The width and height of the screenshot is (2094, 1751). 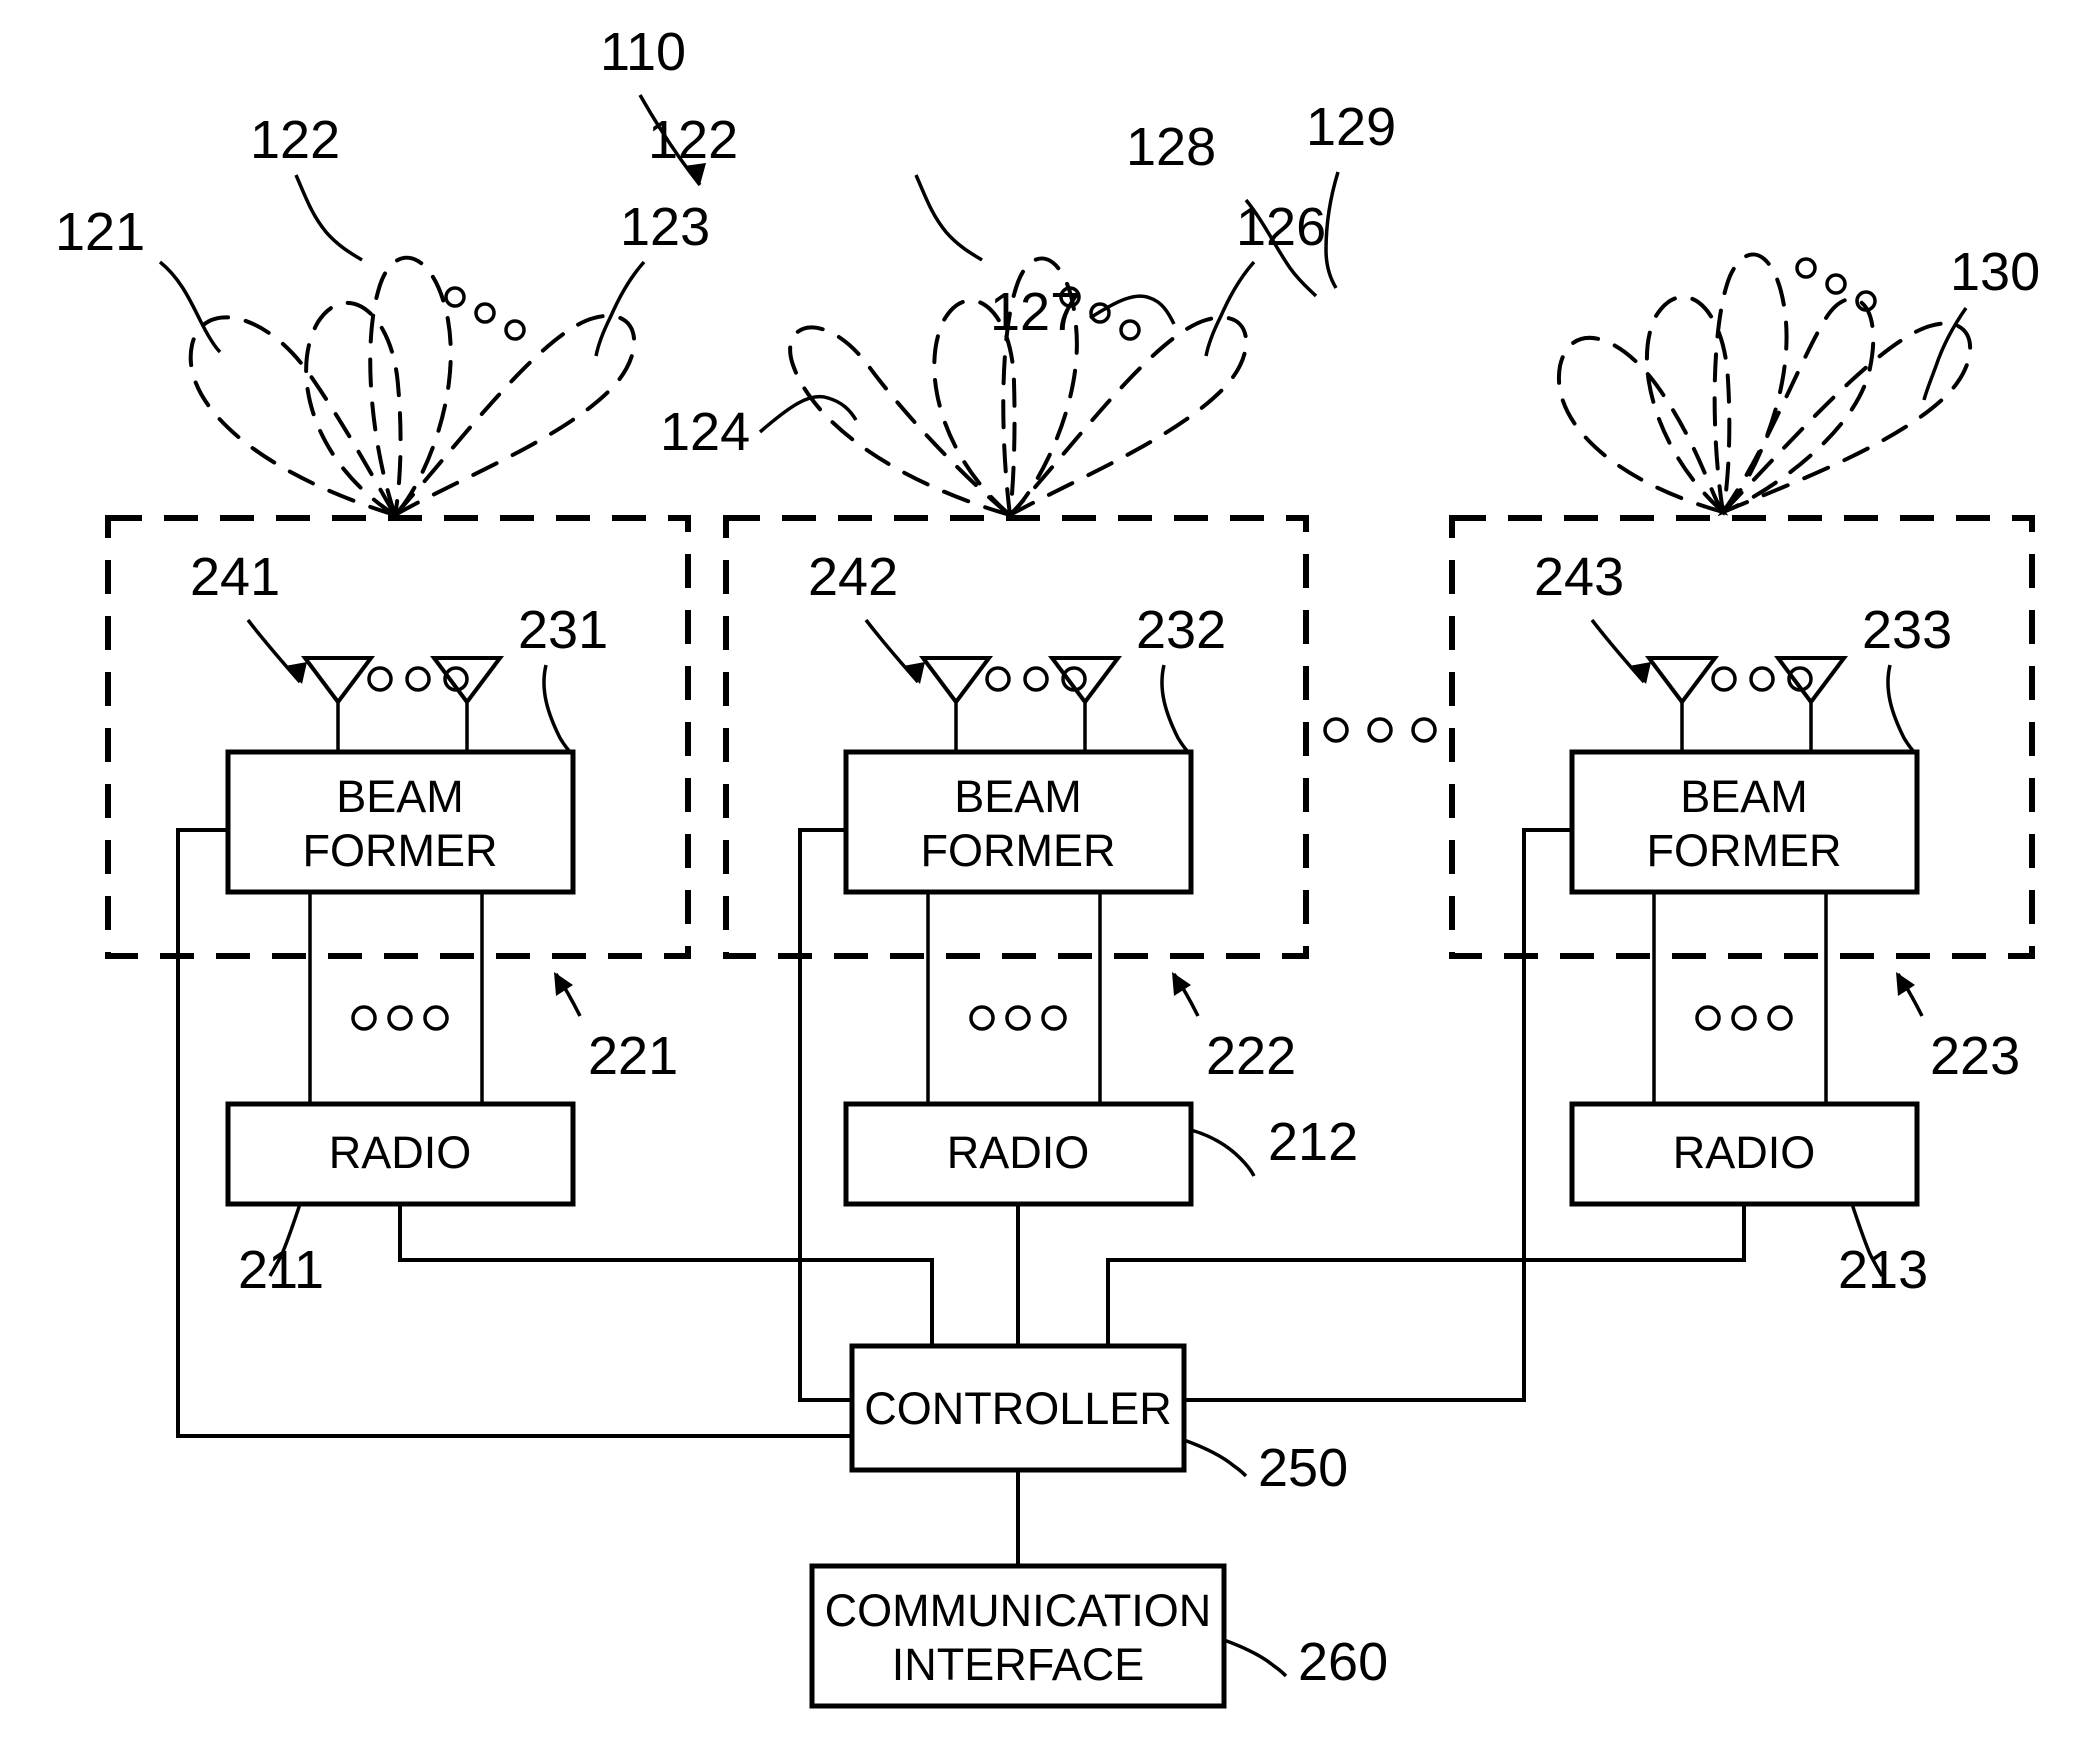 I want to click on ref-250-text: 250, so click(x=1303, y=1468).